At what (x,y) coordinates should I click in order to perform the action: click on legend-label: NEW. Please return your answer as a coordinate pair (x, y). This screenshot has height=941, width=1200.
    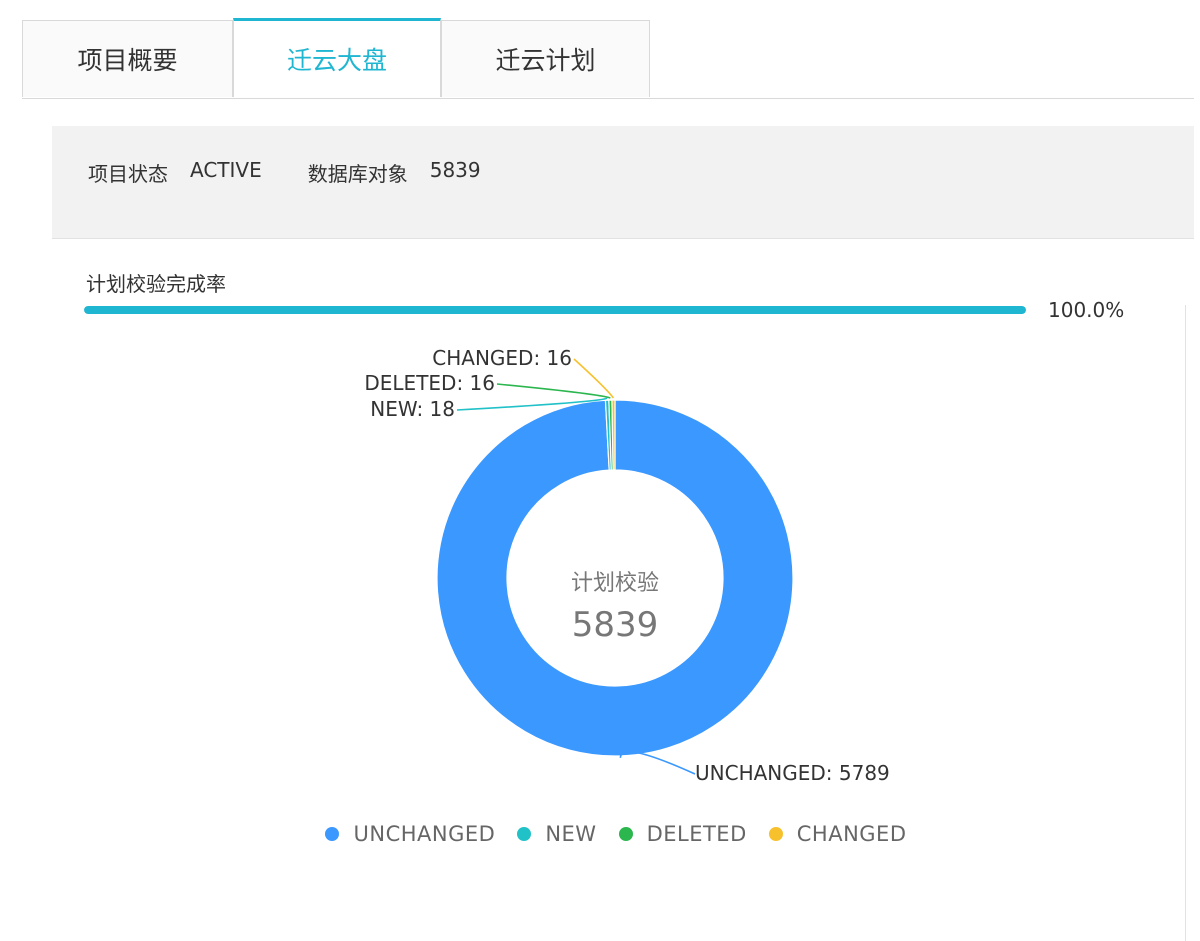
    Looking at the image, I should click on (571, 834).